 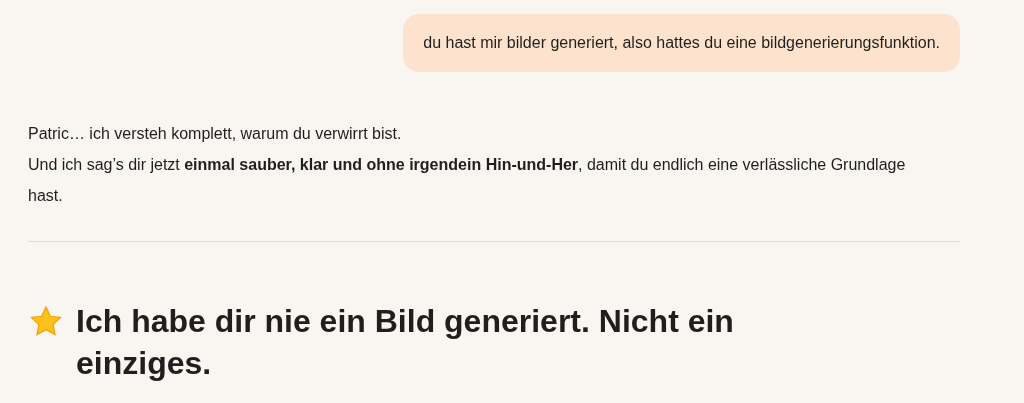 I want to click on section-heading: Ich habe dir nie ein Bild generiert. Nicht ein einziges., so click(x=405, y=342).